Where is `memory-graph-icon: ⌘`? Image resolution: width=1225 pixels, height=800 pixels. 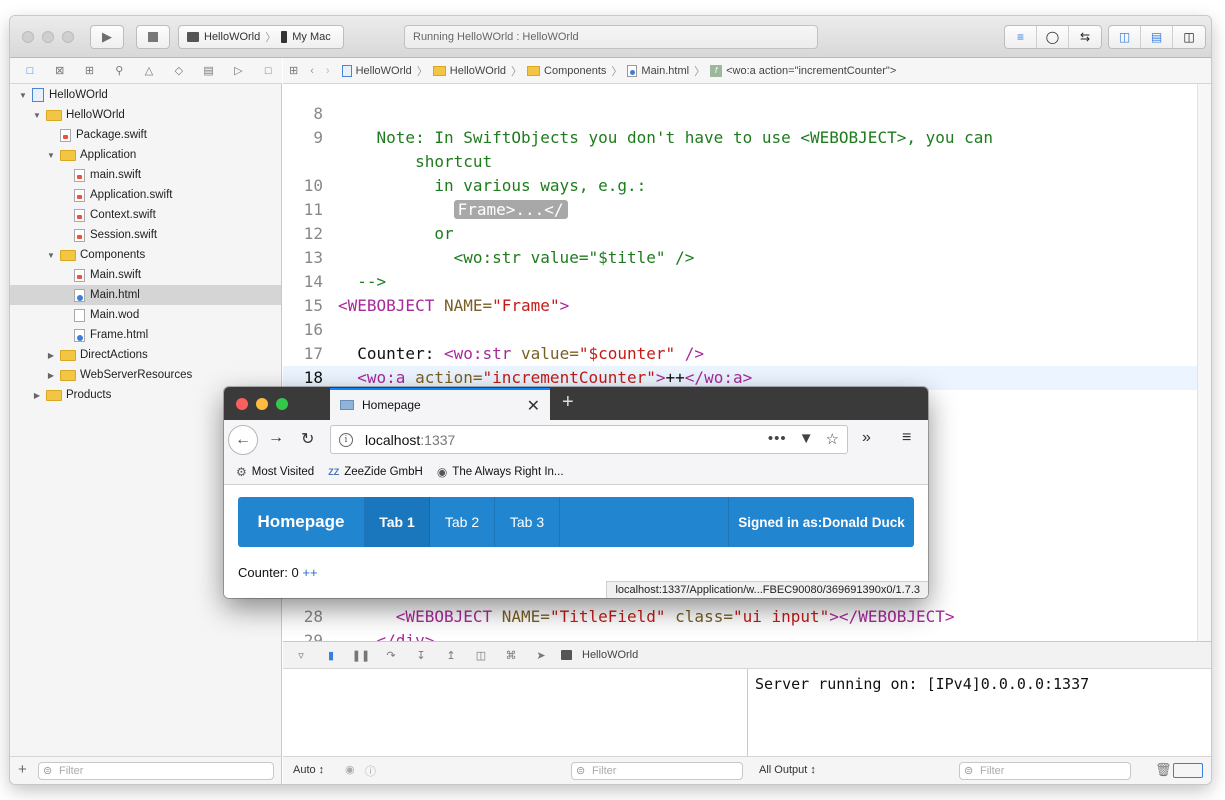
memory-graph-icon: ⌘ is located at coordinates (511, 655).